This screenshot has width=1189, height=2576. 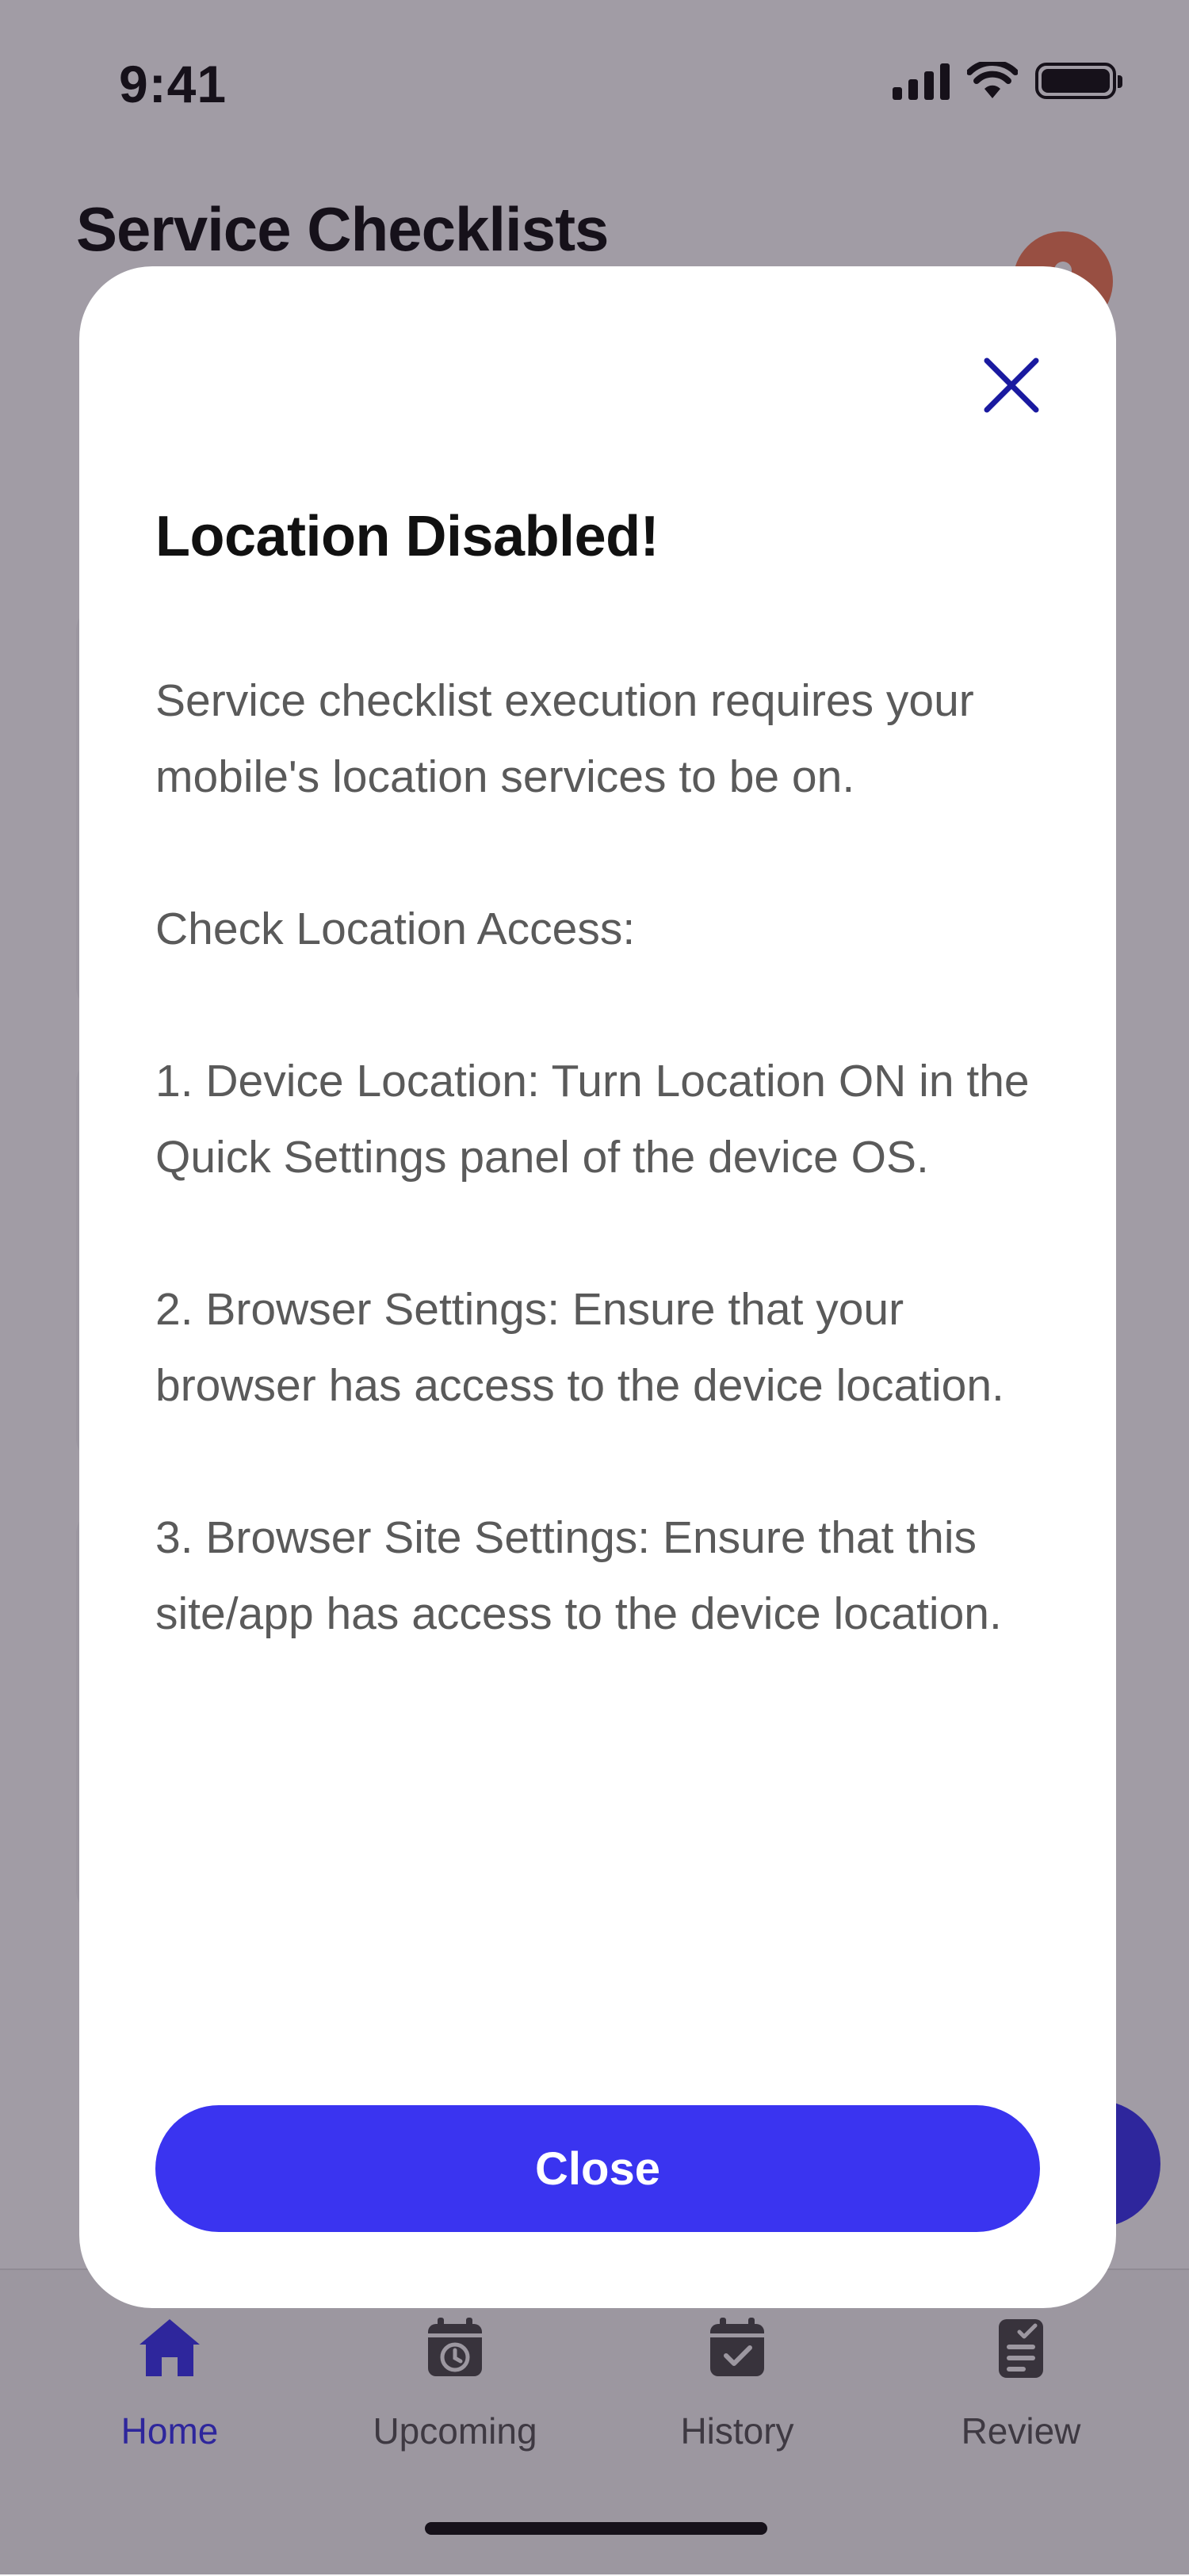 What do you see at coordinates (395, 929) in the screenshot?
I see `modal-paragraph-heading: Check Location Access:` at bounding box center [395, 929].